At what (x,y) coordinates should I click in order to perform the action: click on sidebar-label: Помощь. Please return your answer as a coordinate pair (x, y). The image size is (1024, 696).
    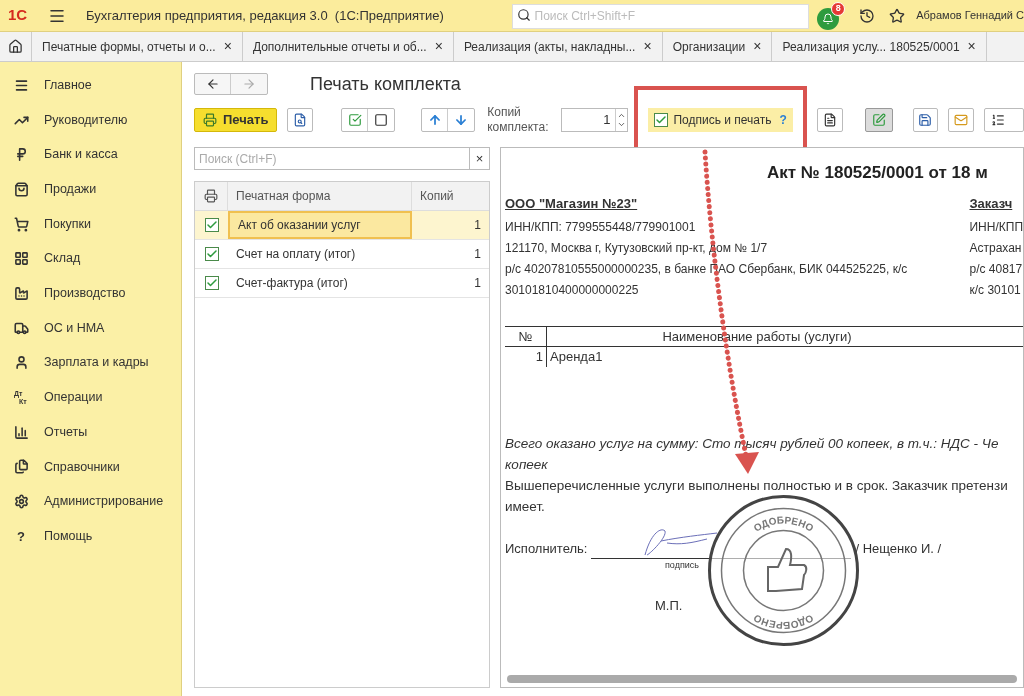
    Looking at the image, I should click on (68, 536).